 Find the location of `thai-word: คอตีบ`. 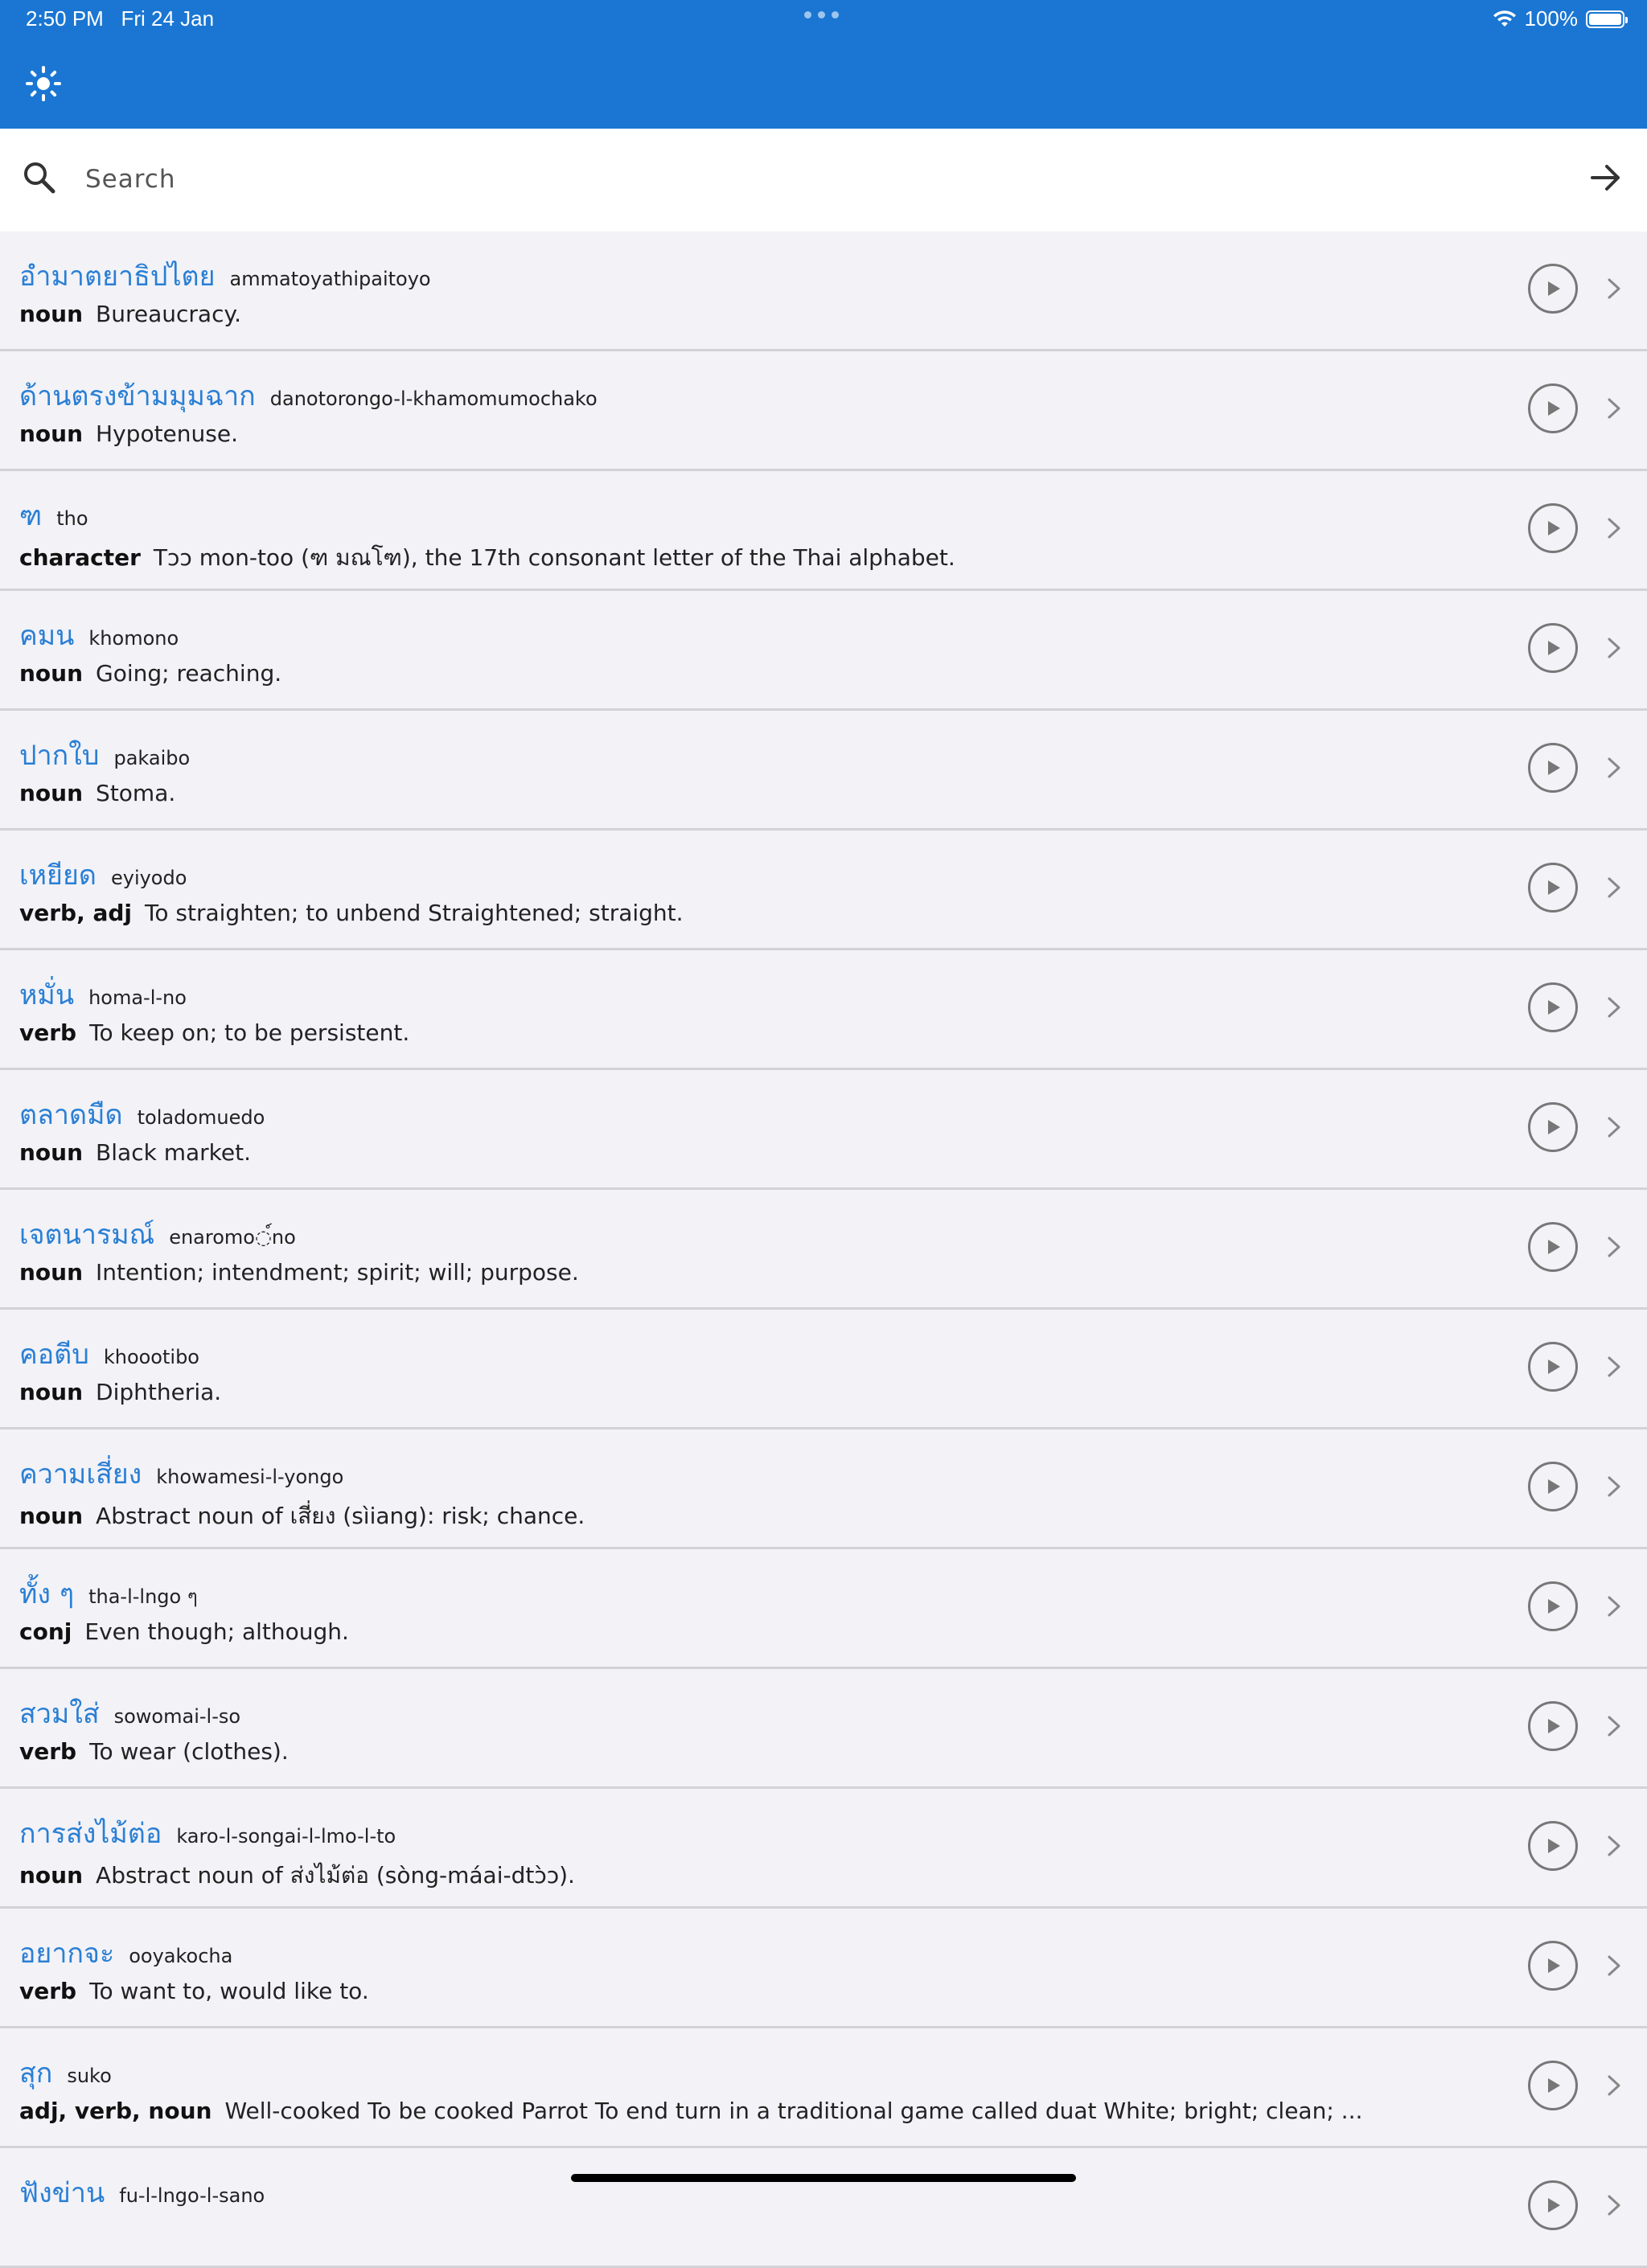

thai-word: คอตีบ is located at coordinates (54, 1355).